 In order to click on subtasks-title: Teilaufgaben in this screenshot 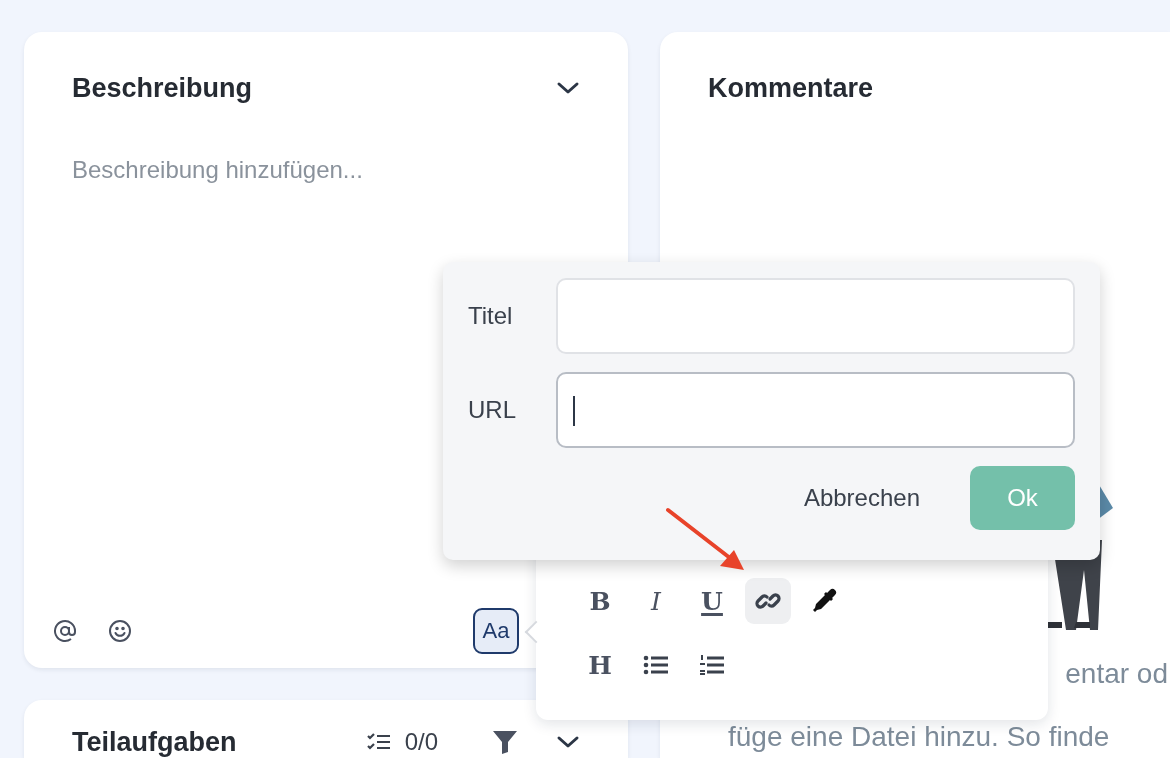, I will do `click(154, 742)`.